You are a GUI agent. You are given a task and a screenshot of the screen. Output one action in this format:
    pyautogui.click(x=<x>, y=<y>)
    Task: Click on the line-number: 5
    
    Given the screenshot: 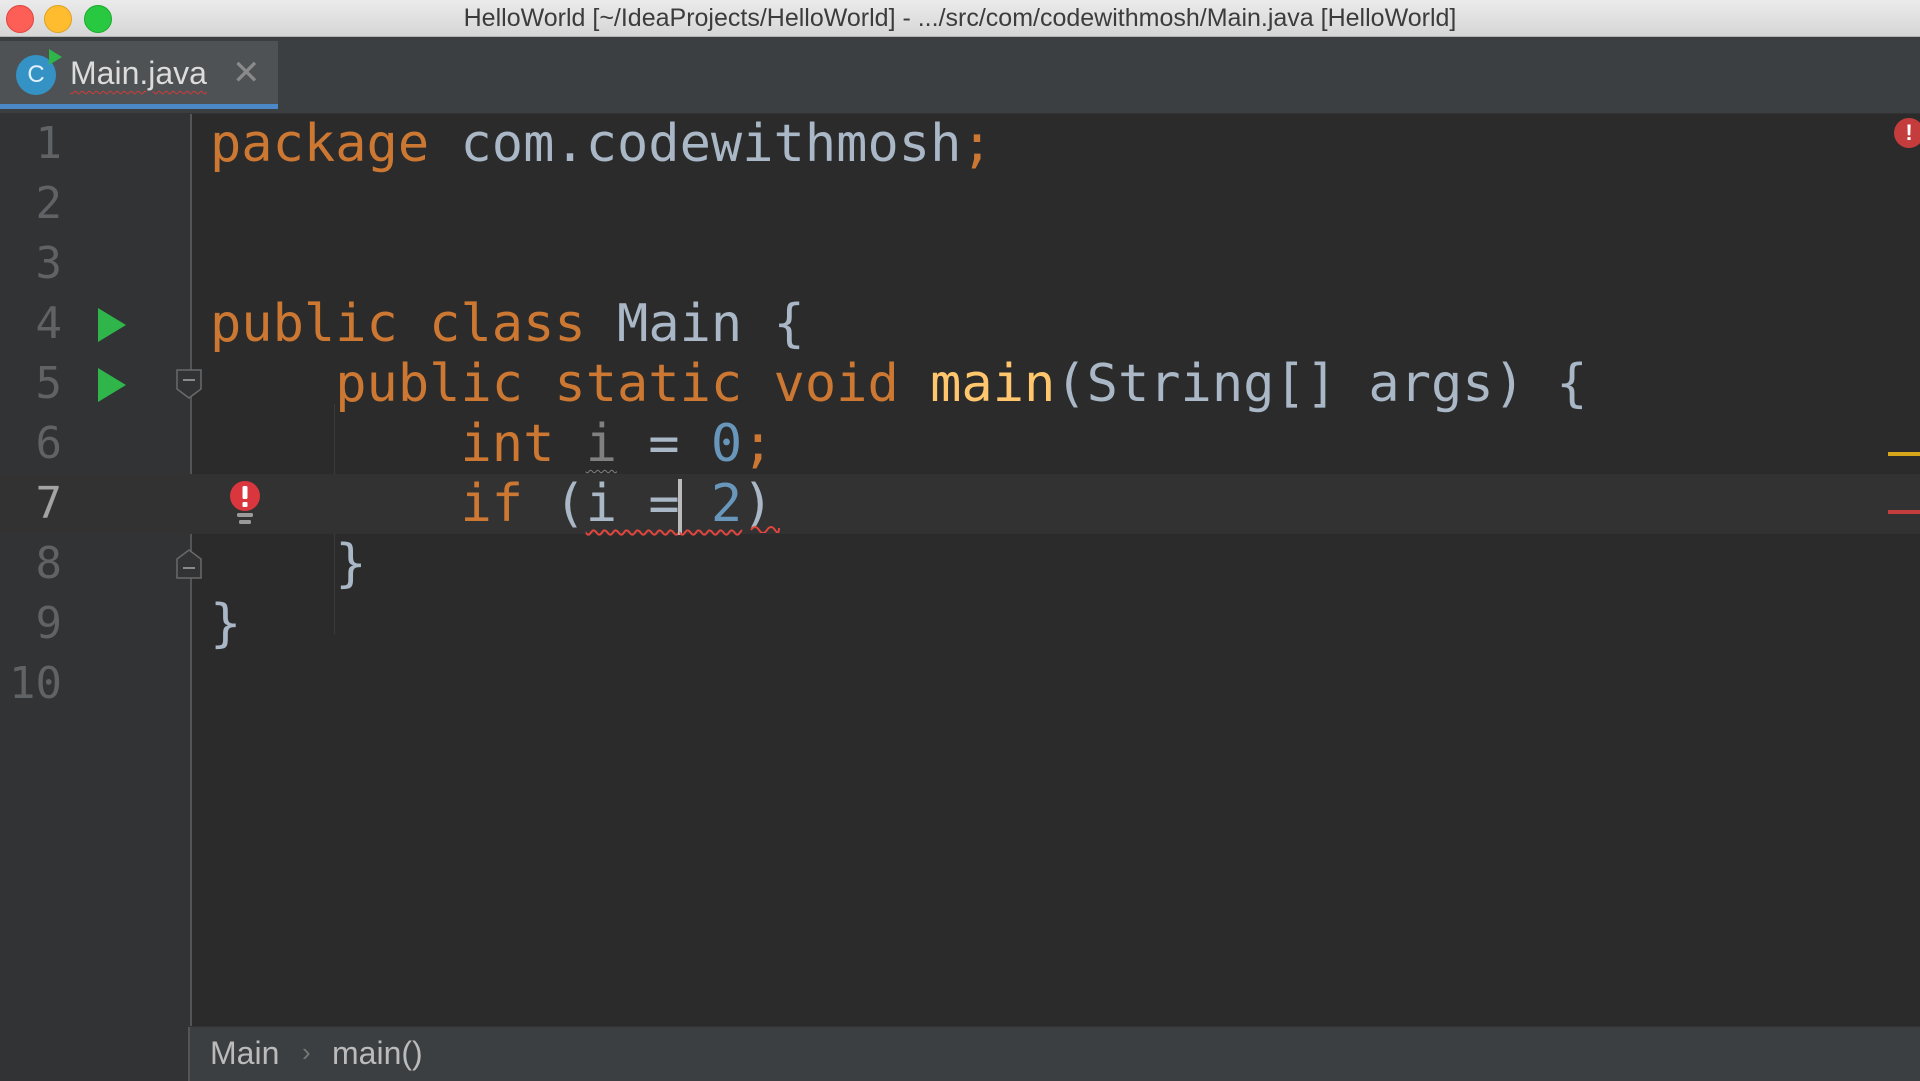 What is the action you would take?
    pyautogui.click(x=49, y=383)
    